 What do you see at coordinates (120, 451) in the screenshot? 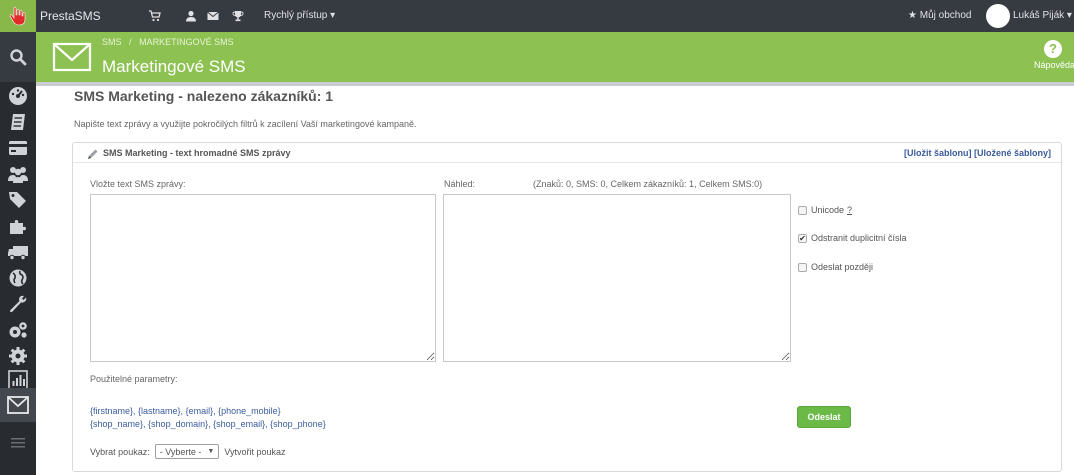
I see `voucher-label: Vybrat poukaz:` at bounding box center [120, 451].